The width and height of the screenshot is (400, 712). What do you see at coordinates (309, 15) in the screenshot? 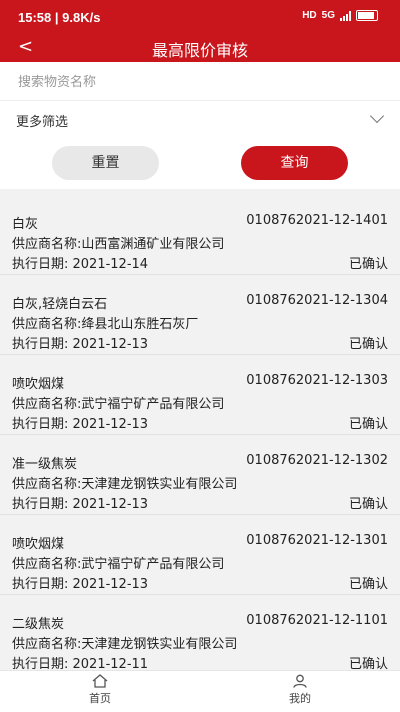
I see `hd-badge: HD` at bounding box center [309, 15].